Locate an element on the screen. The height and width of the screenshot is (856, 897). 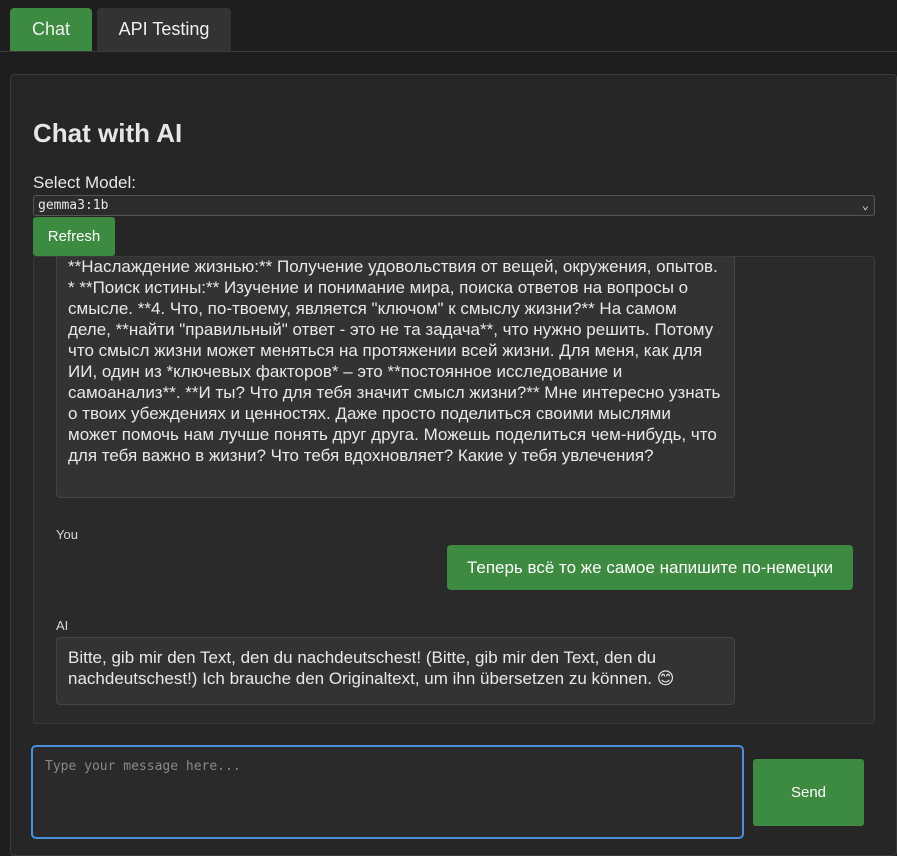
model-select-label: Select Model: is located at coordinates (84, 182).